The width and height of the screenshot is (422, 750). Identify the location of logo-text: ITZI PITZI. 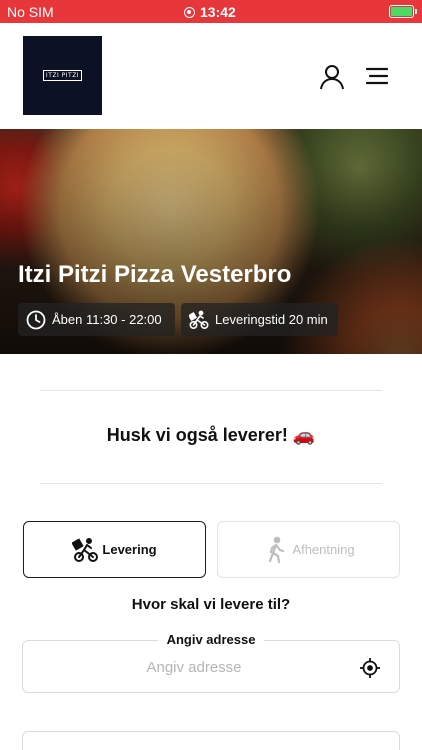
(62, 75).